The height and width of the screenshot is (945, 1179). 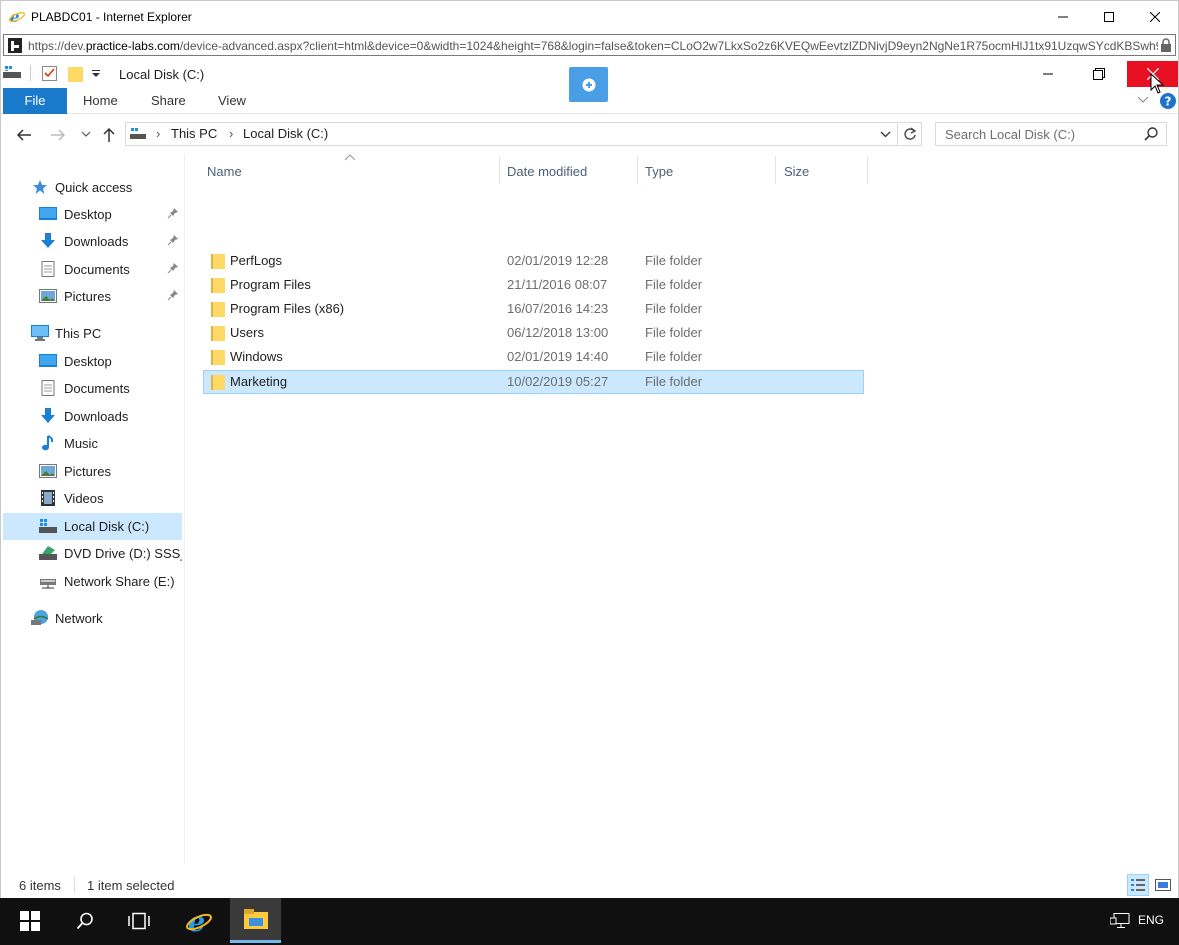 What do you see at coordinates (49, 73) in the screenshot?
I see `properties-icon` at bounding box center [49, 73].